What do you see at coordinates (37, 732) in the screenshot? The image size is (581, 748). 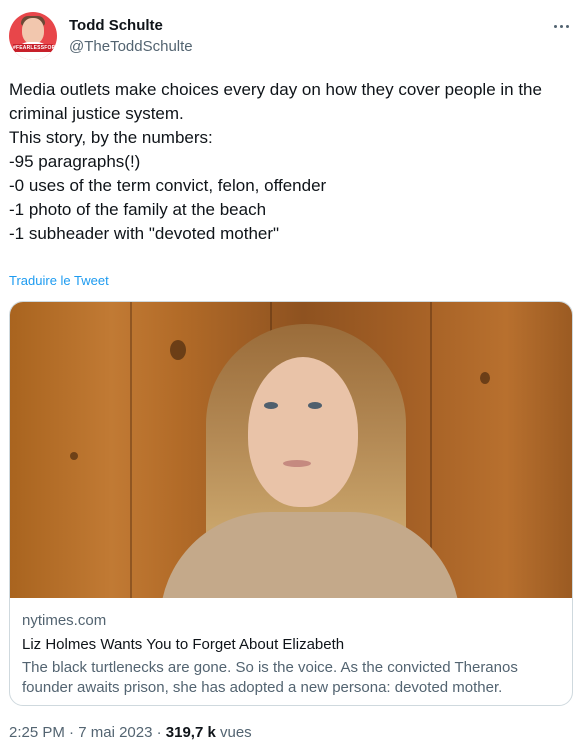 I see `tweet-time: 2:25 PM` at bounding box center [37, 732].